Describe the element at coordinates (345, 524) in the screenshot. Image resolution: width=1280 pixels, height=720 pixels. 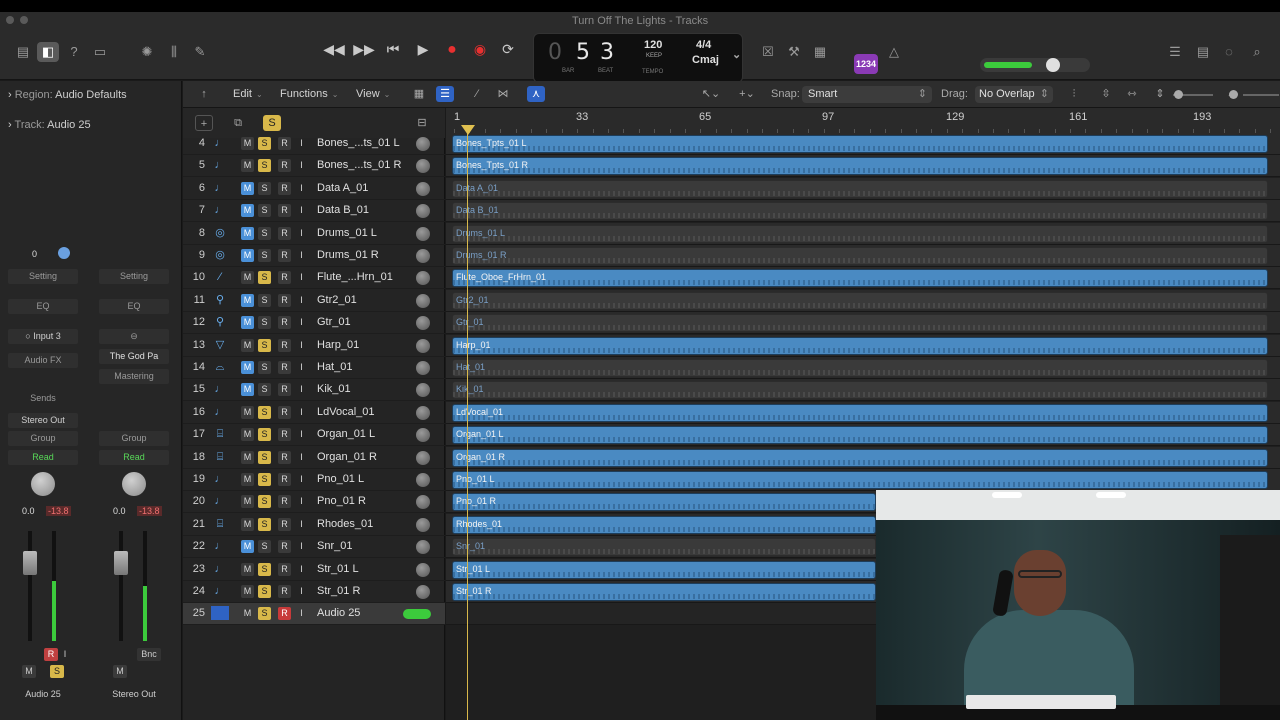
I see `track-name: Rhodes_01` at that location.